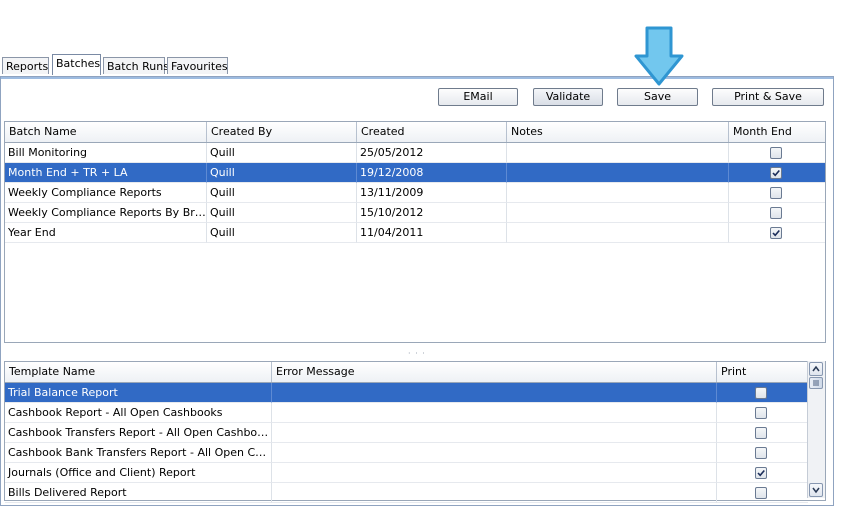 The height and width of the screenshot is (506, 842). Describe the element at coordinates (432, 193) in the screenshot. I see `created-cell: 13/11/2009` at that location.